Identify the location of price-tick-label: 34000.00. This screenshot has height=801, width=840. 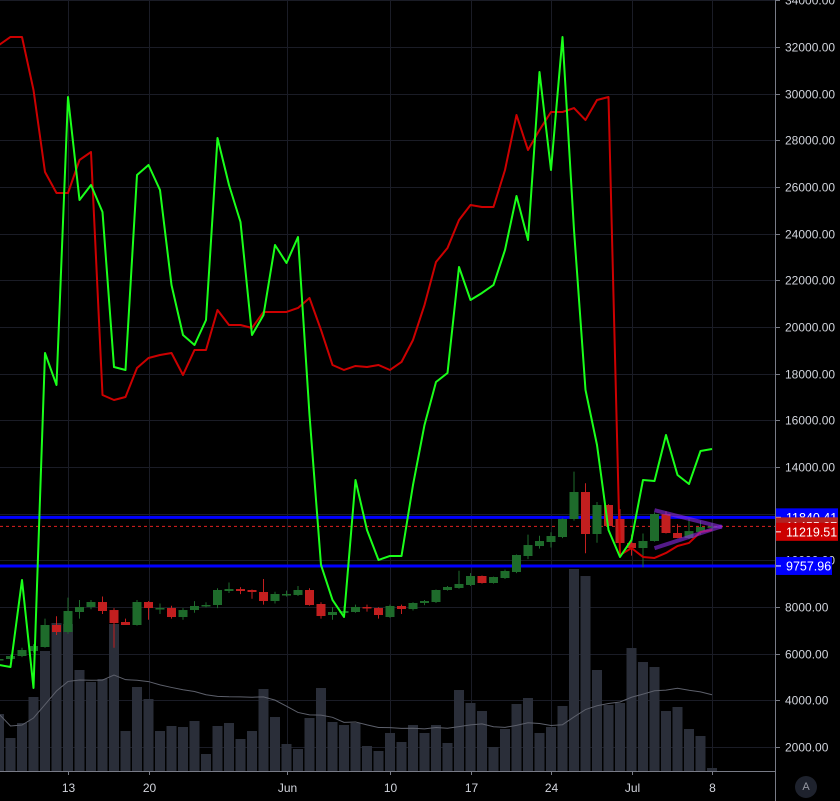
(810, 4).